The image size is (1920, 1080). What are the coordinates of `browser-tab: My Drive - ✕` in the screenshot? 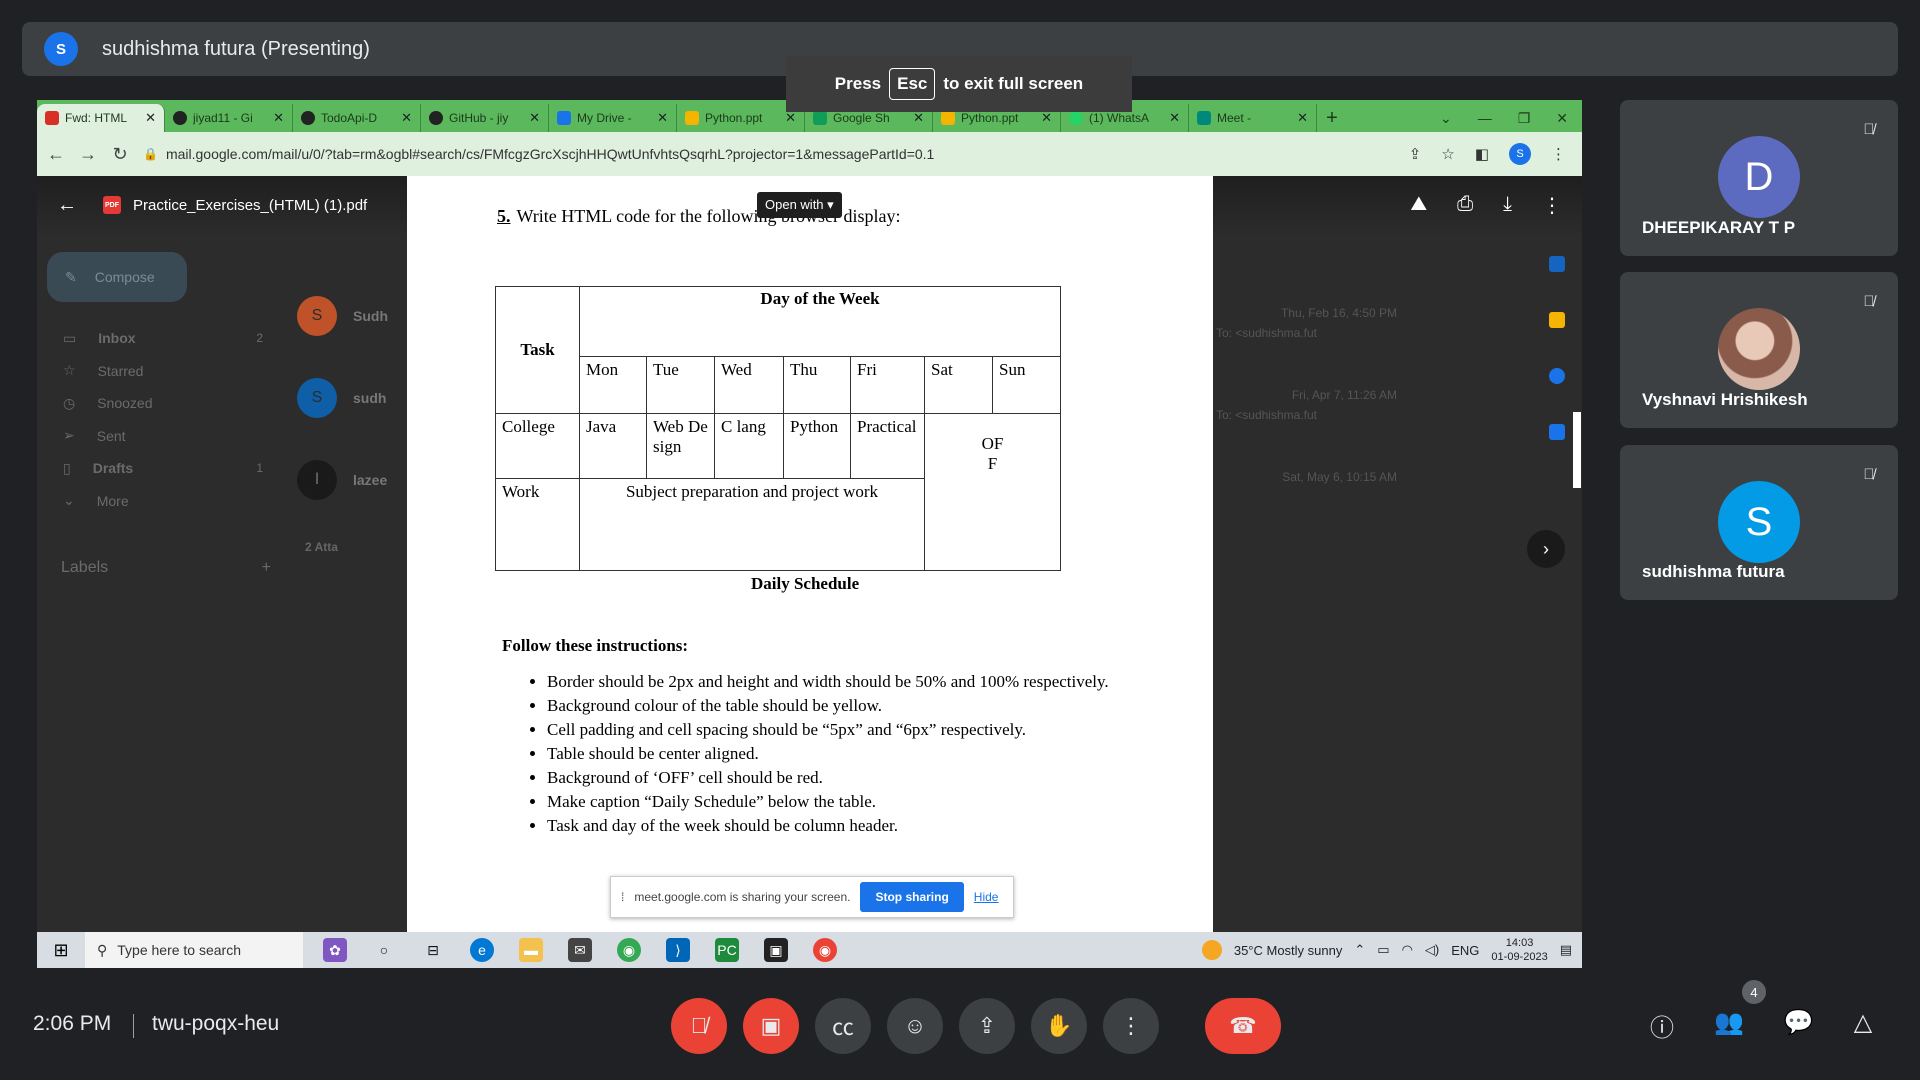 It's located at (613, 118).